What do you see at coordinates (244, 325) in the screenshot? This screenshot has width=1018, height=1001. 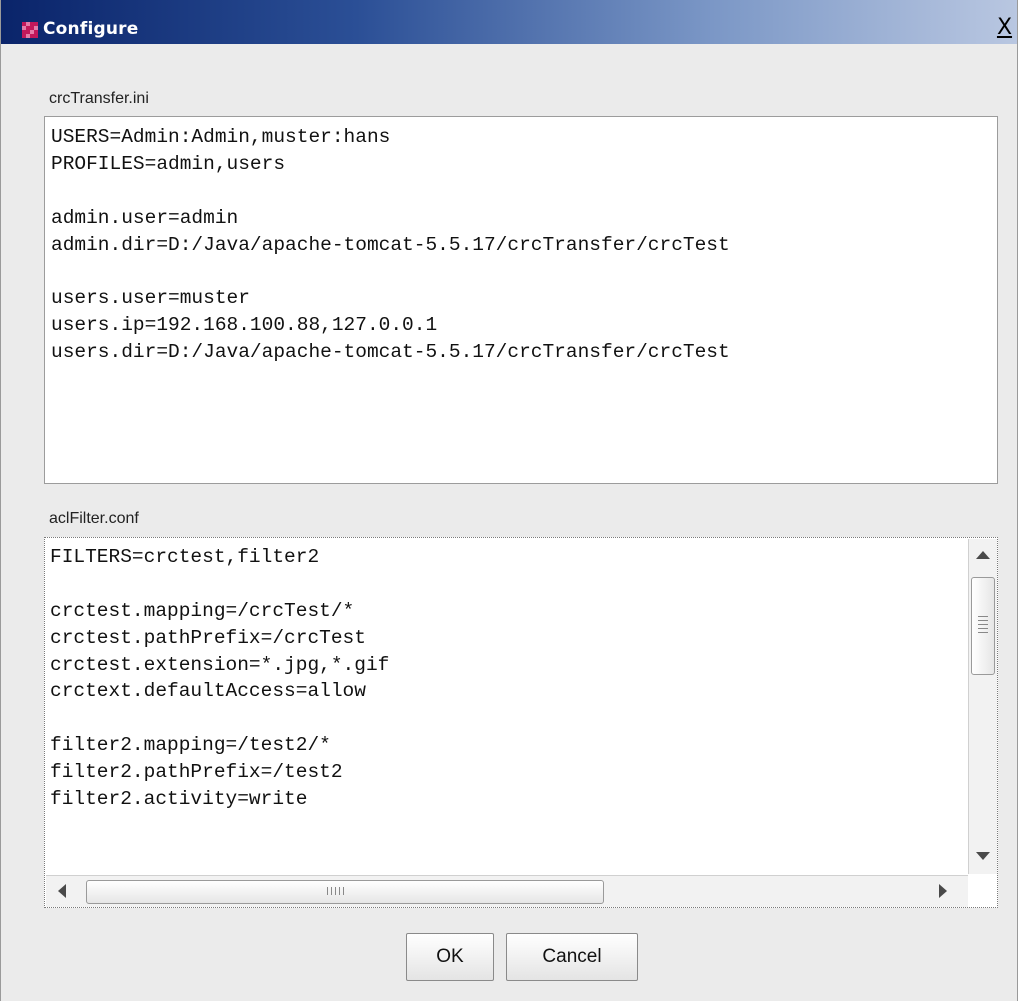 I see `crc-line: users.ip=192.168.100.88,127.0.0.1` at bounding box center [244, 325].